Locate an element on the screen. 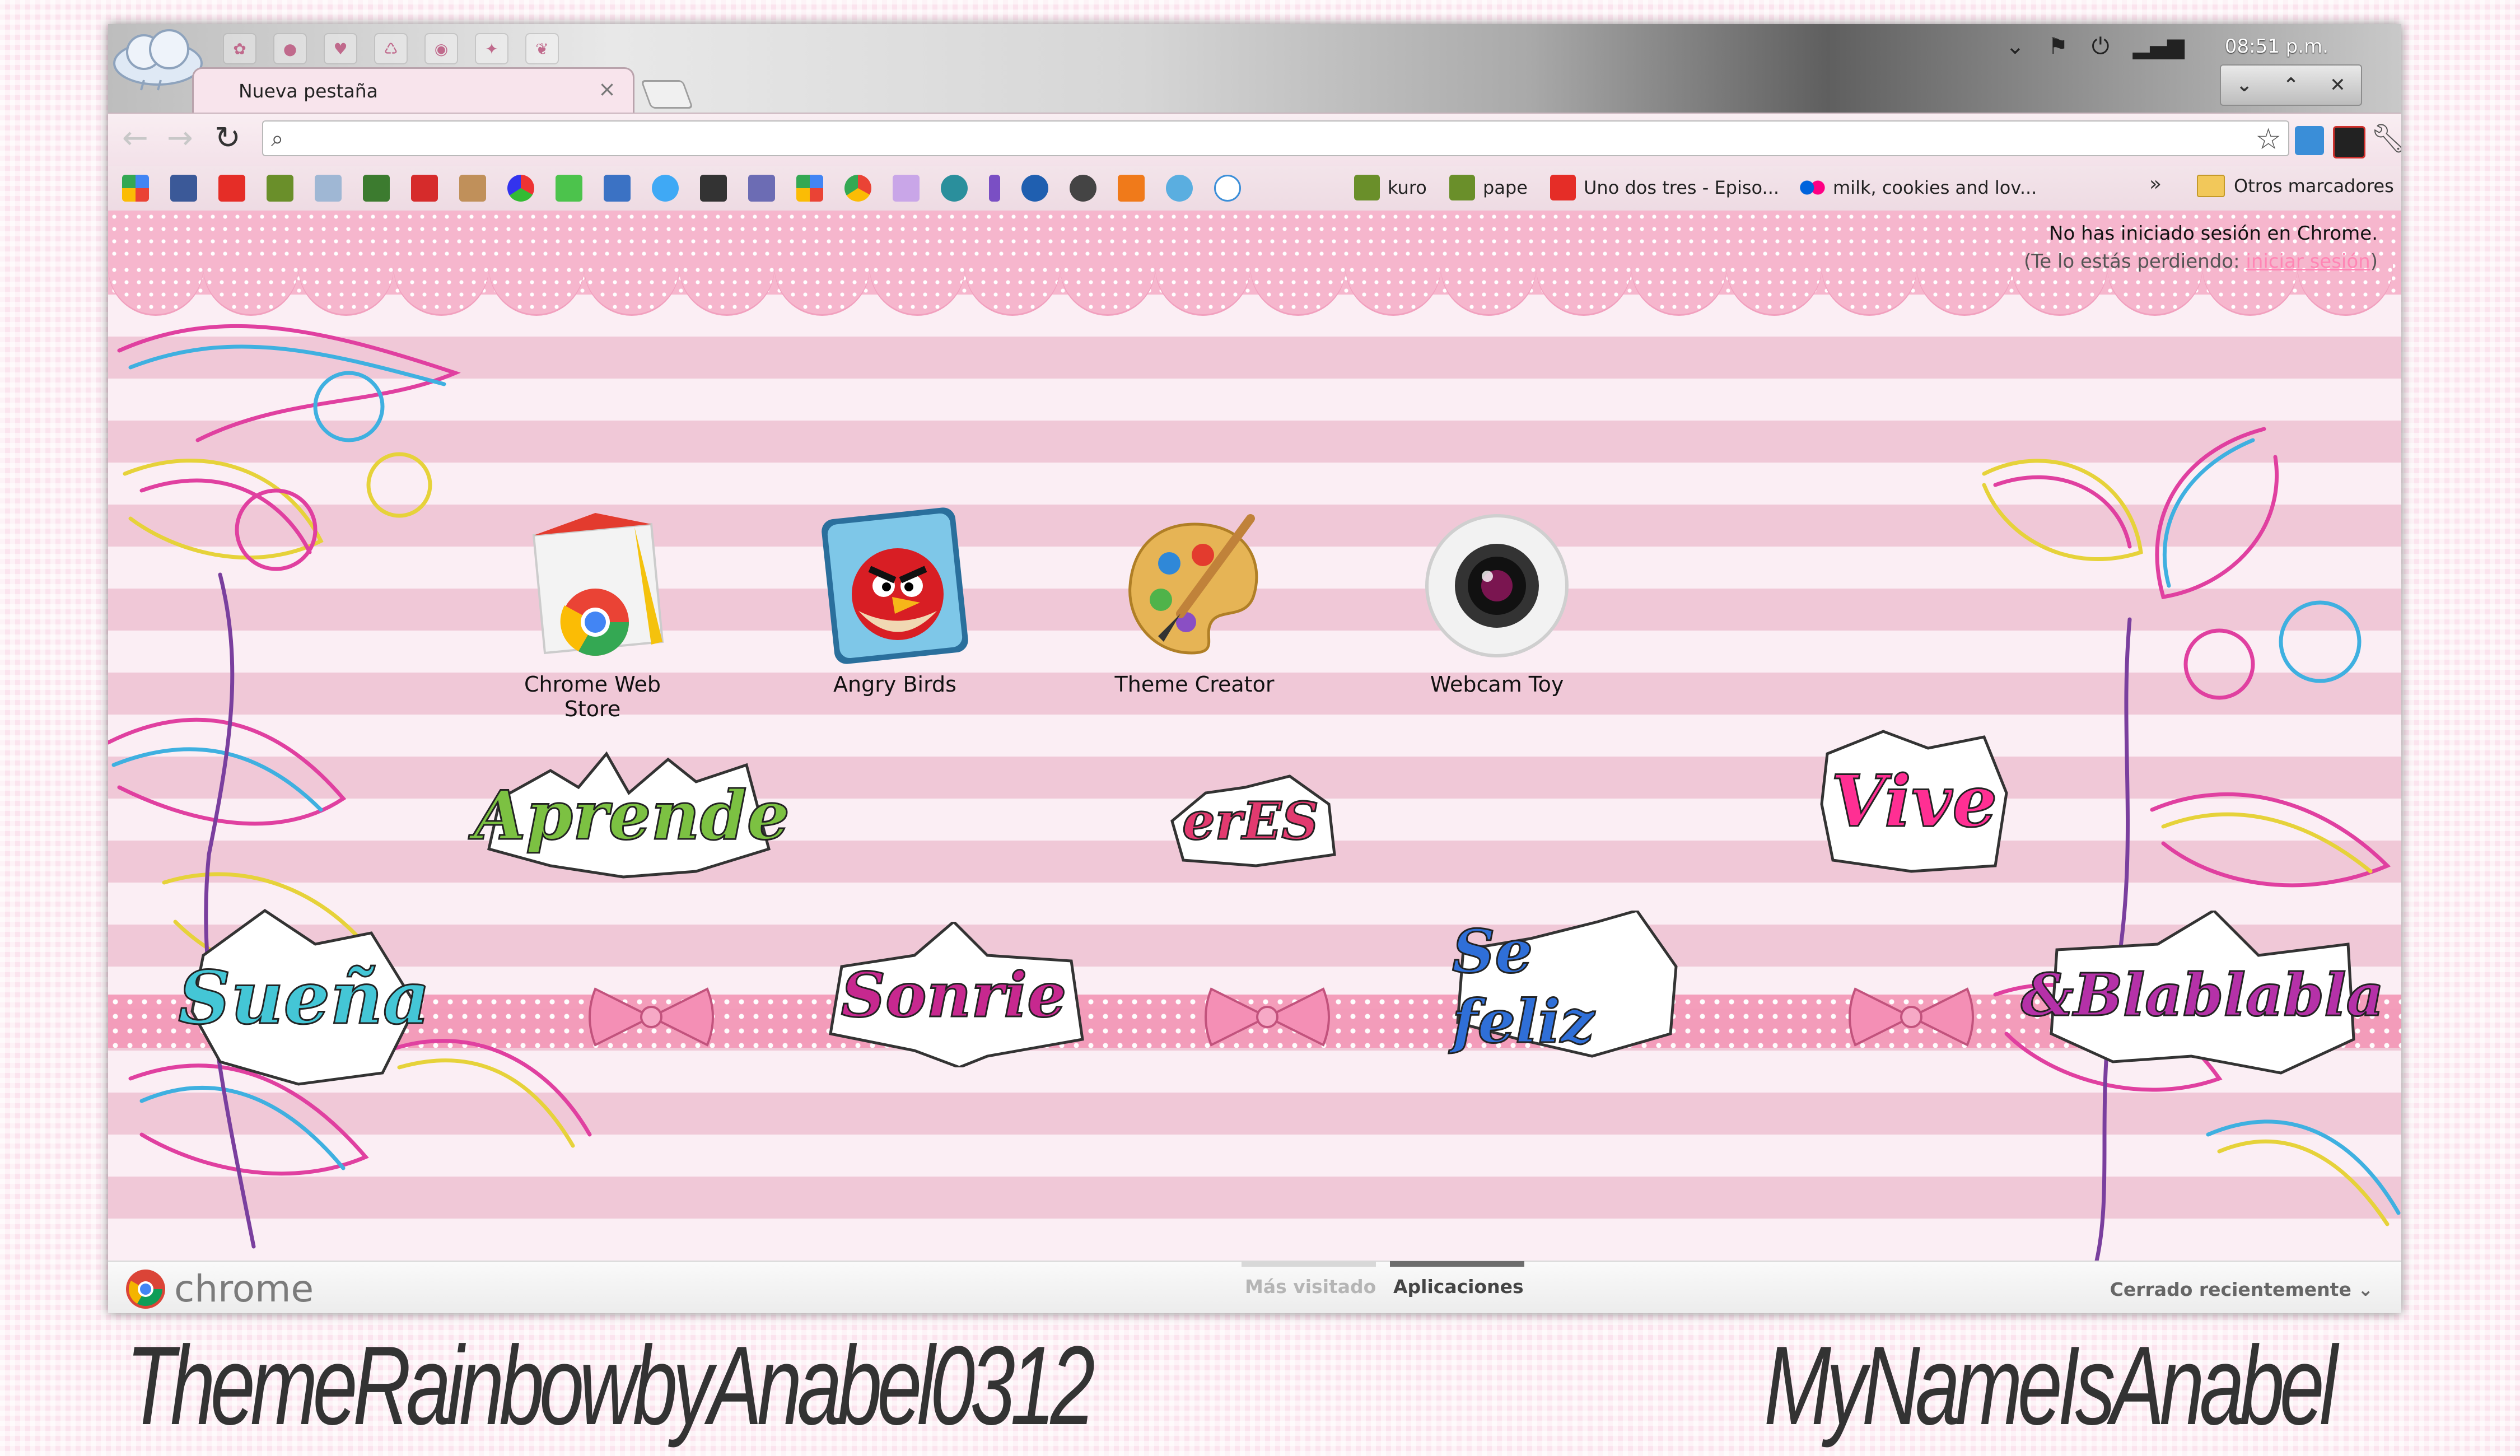 The height and width of the screenshot is (1456, 2520). heart-icon is located at coordinates (569, 189).